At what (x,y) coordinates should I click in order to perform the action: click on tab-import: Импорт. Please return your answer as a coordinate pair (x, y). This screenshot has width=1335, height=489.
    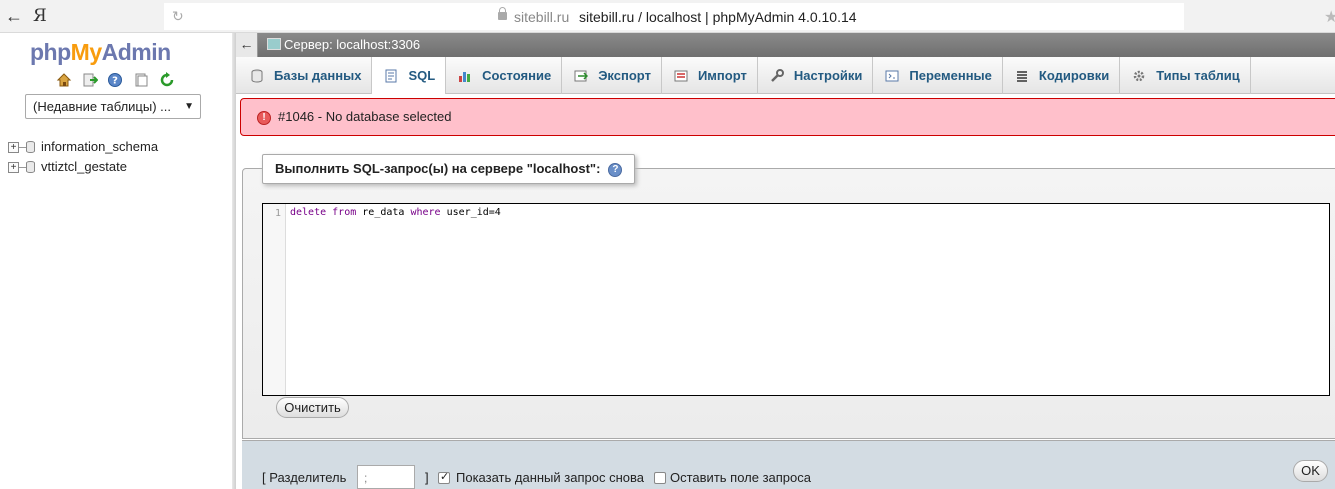
    Looking at the image, I should click on (710, 75).